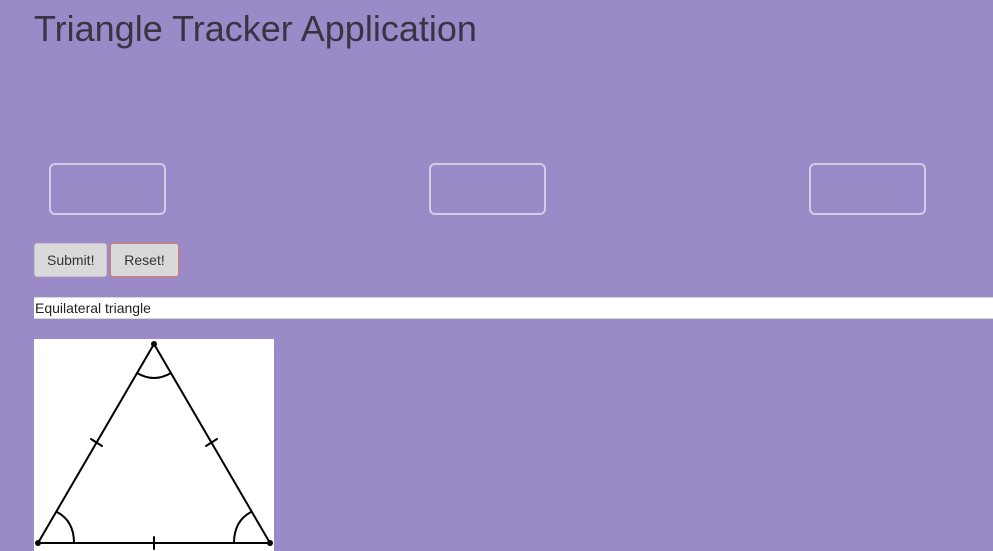  Describe the element at coordinates (107, 189) in the screenshot. I see `side-a-input` at that location.